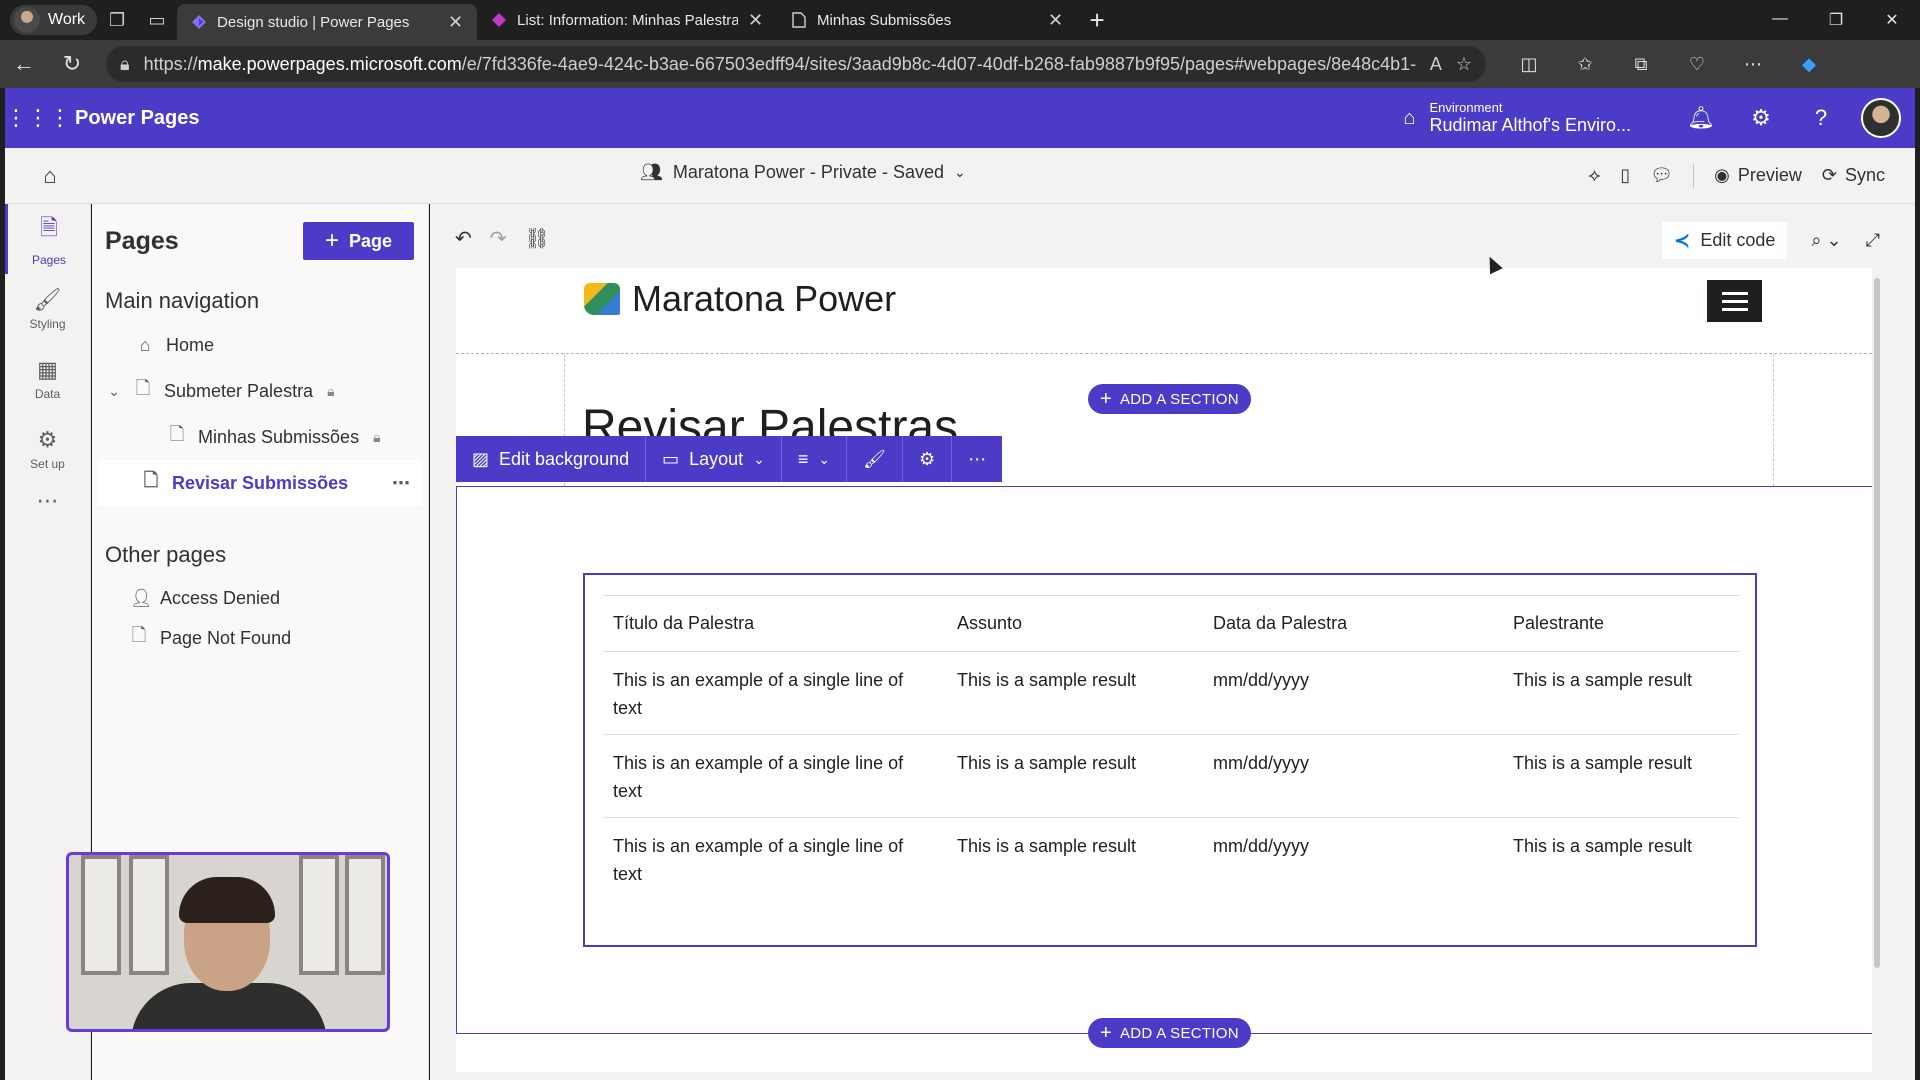 This screenshot has width=1920, height=1080. Describe the element at coordinates (1621, 623) in the screenshot. I see `column-header-palestrante: Palestrante` at that location.